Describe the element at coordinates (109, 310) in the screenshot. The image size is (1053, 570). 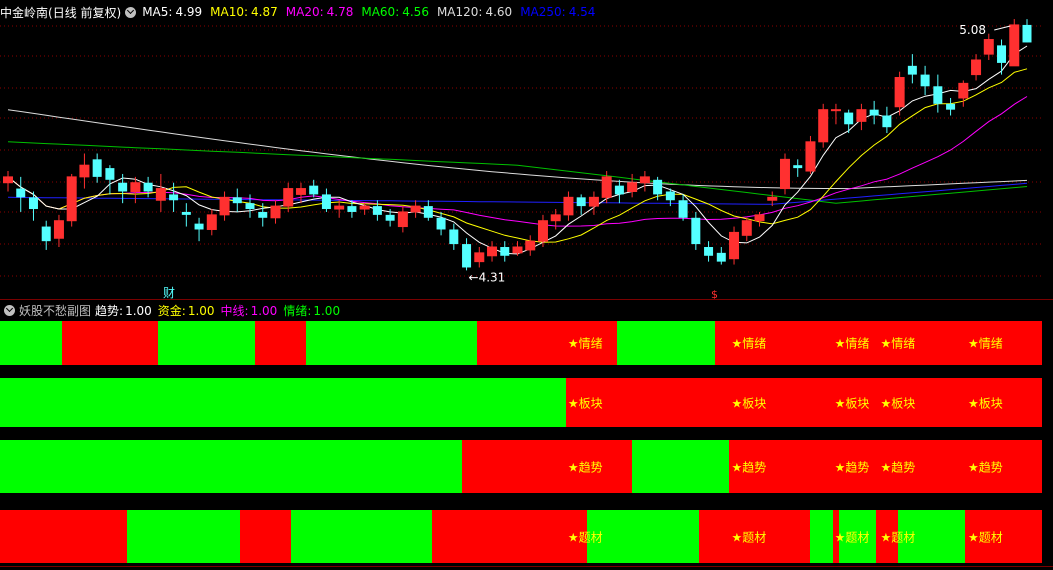
I see `sub-label: 趋势:` at that location.